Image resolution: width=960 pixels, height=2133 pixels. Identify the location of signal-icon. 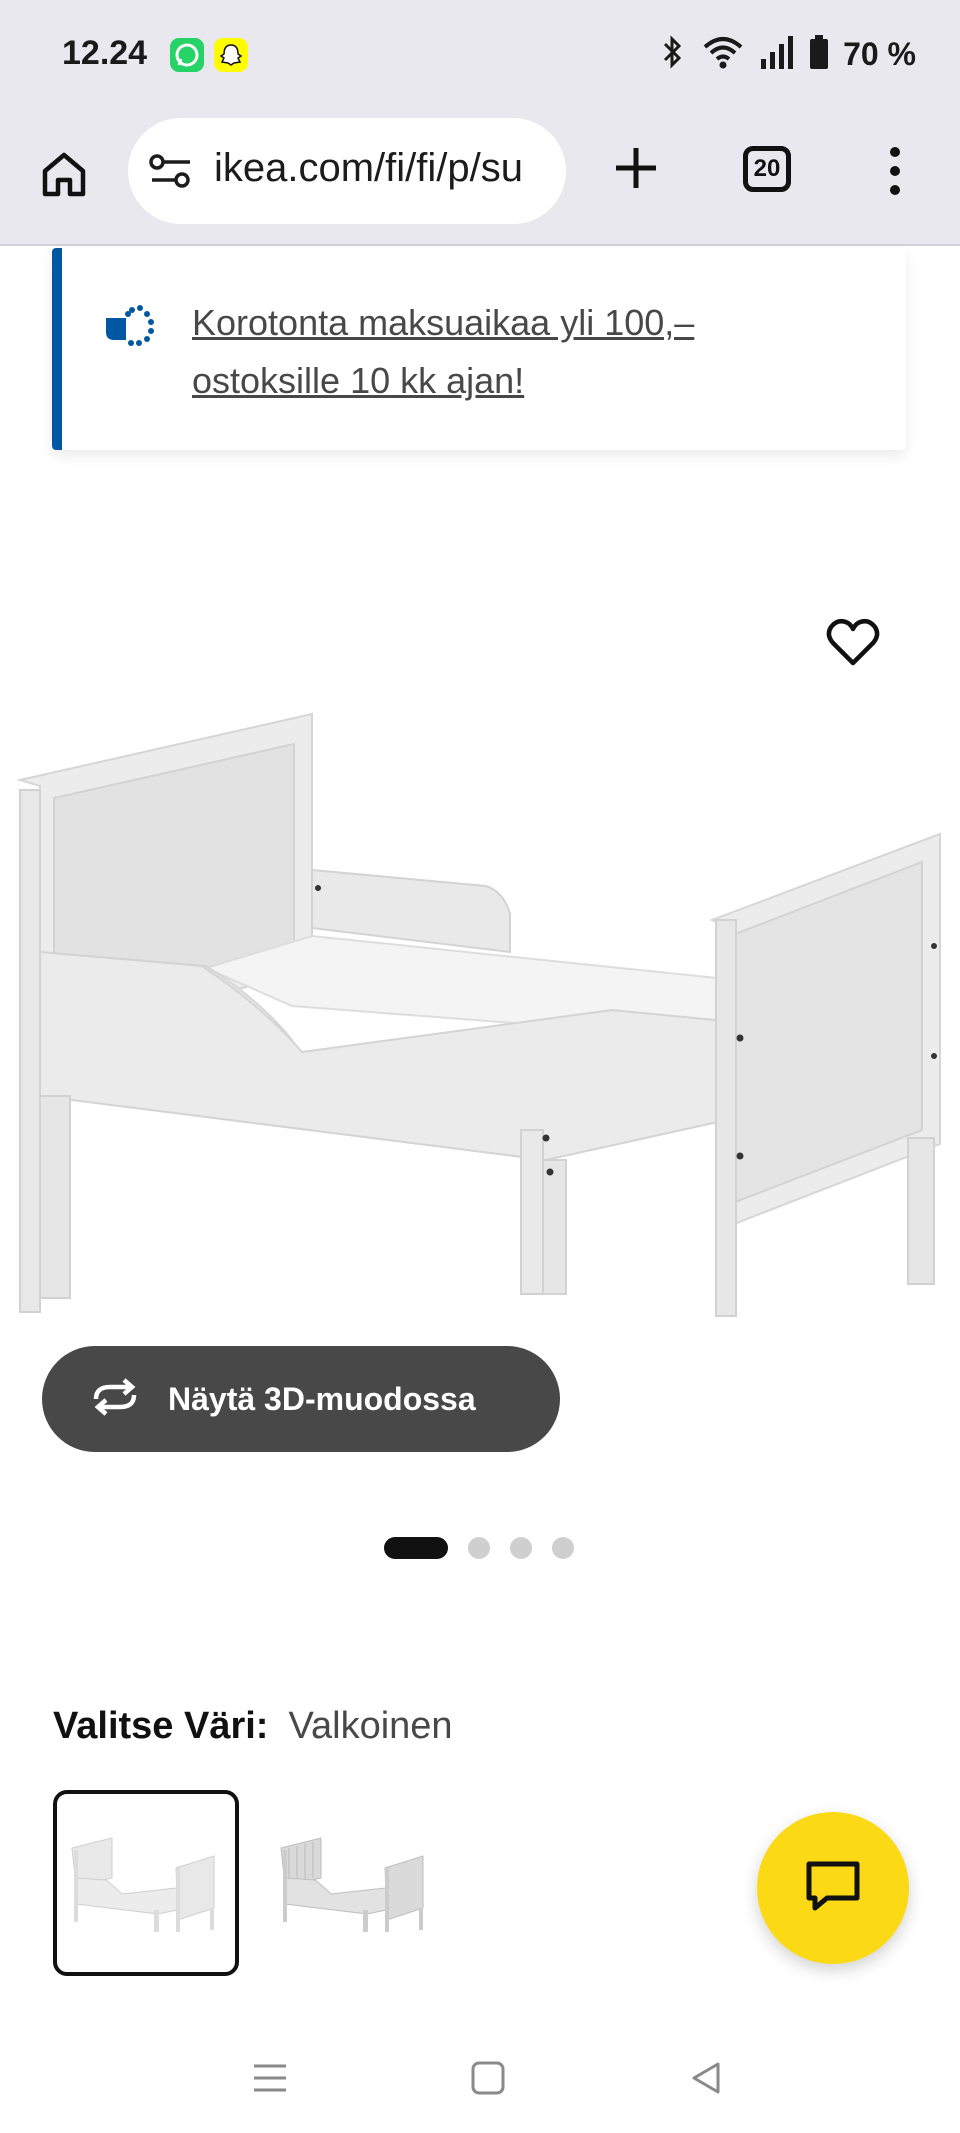
(777, 54).